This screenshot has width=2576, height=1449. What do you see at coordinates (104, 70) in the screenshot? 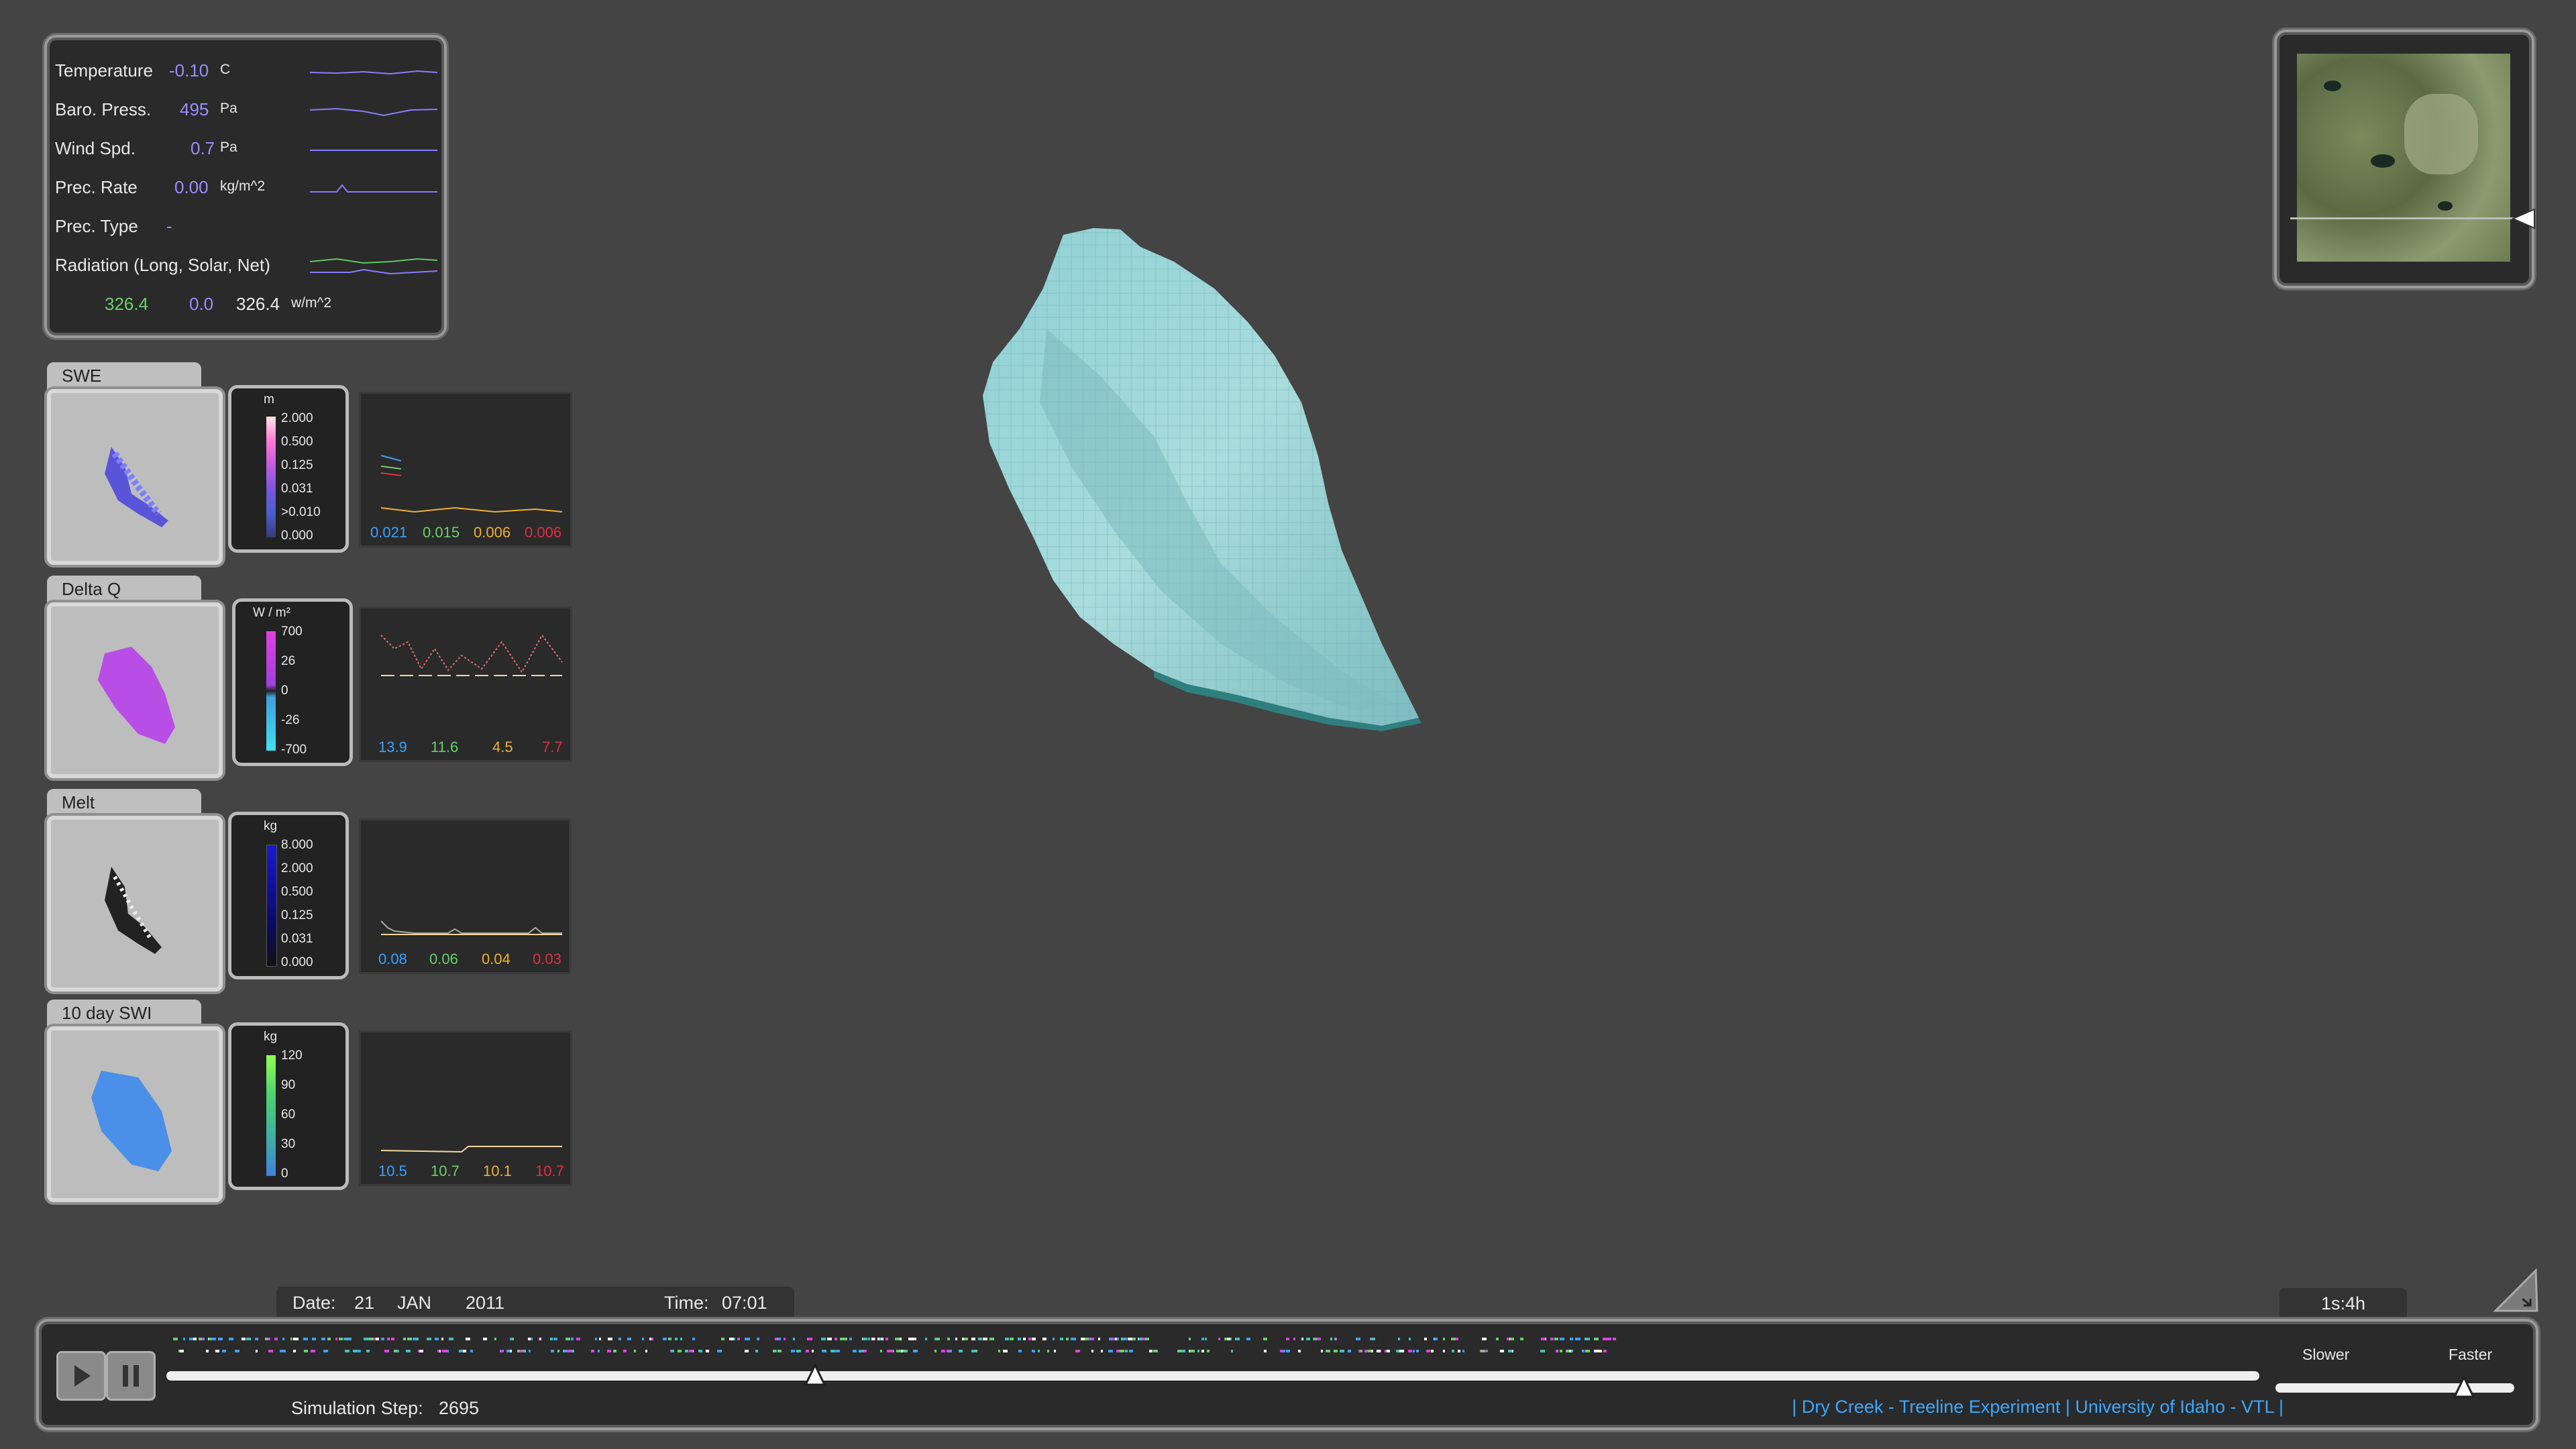
I see `temperature-label: Temperature` at bounding box center [104, 70].